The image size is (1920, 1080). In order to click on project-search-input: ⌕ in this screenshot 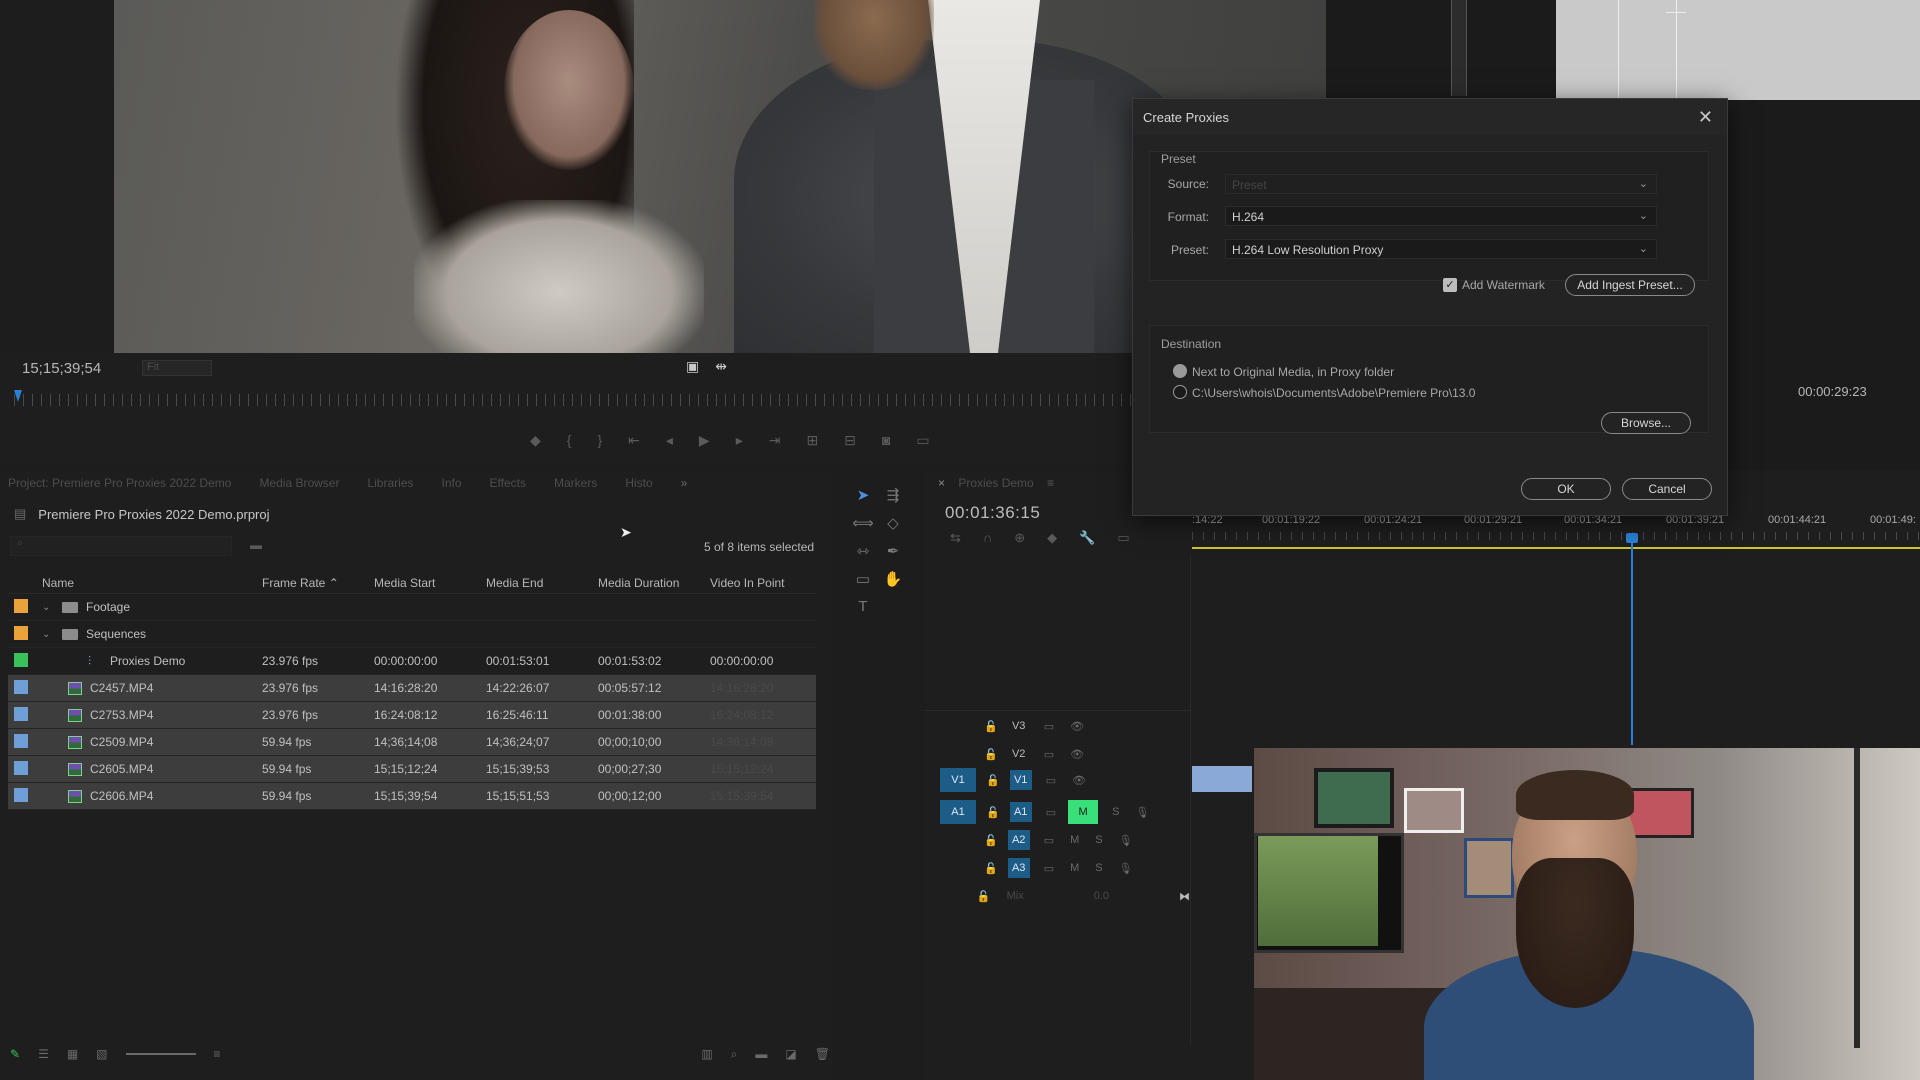, I will do `click(121, 546)`.